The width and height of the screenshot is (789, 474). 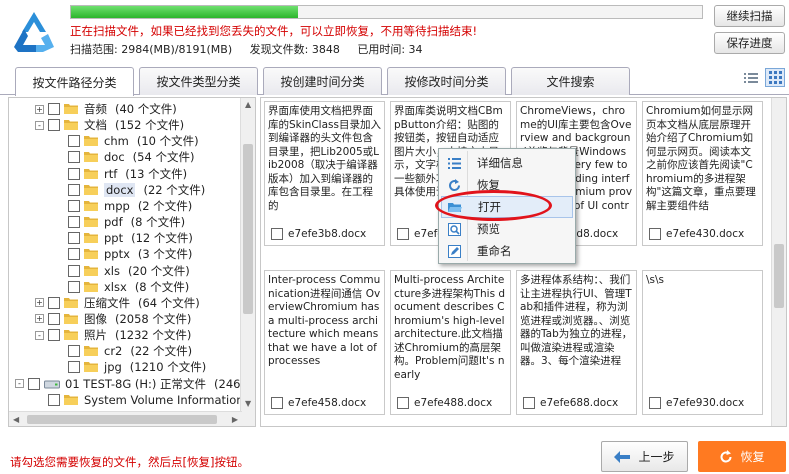 I want to click on tree-item-label: 文档, so click(x=95, y=125).